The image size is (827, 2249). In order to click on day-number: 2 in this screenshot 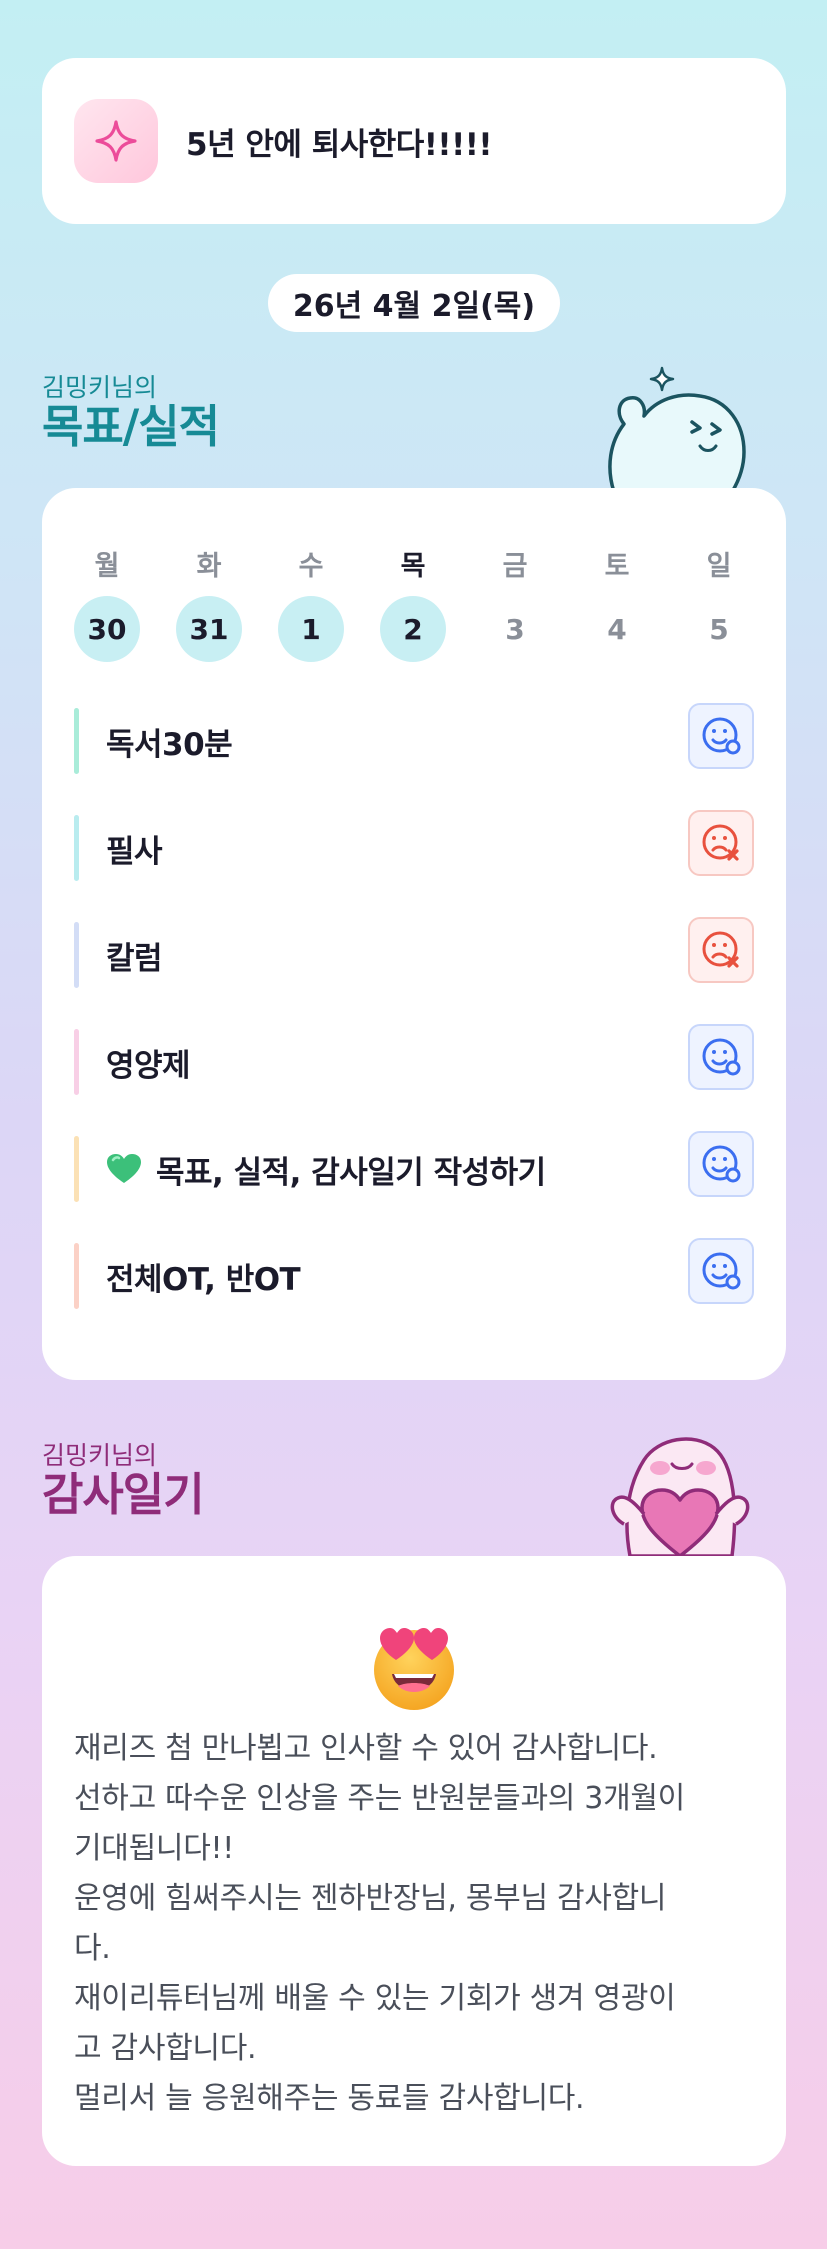, I will do `click(413, 629)`.